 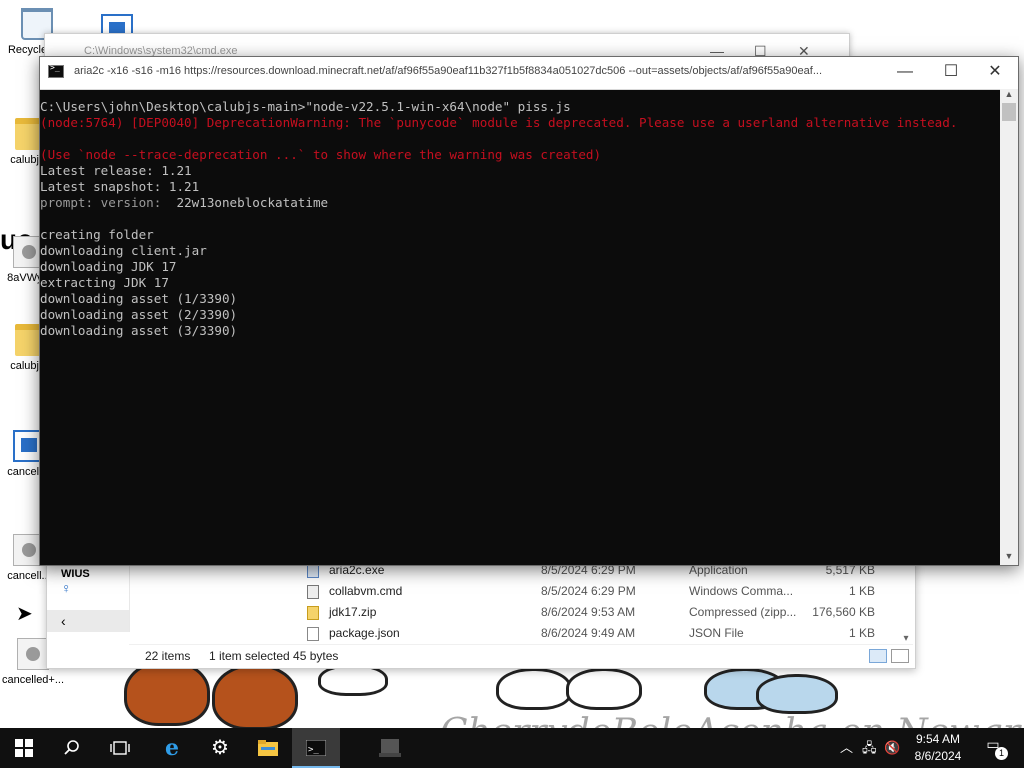 What do you see at coordinates (120, 748) in the screenshot?
I see `task-view-icon` at bounding box center [120, 748].